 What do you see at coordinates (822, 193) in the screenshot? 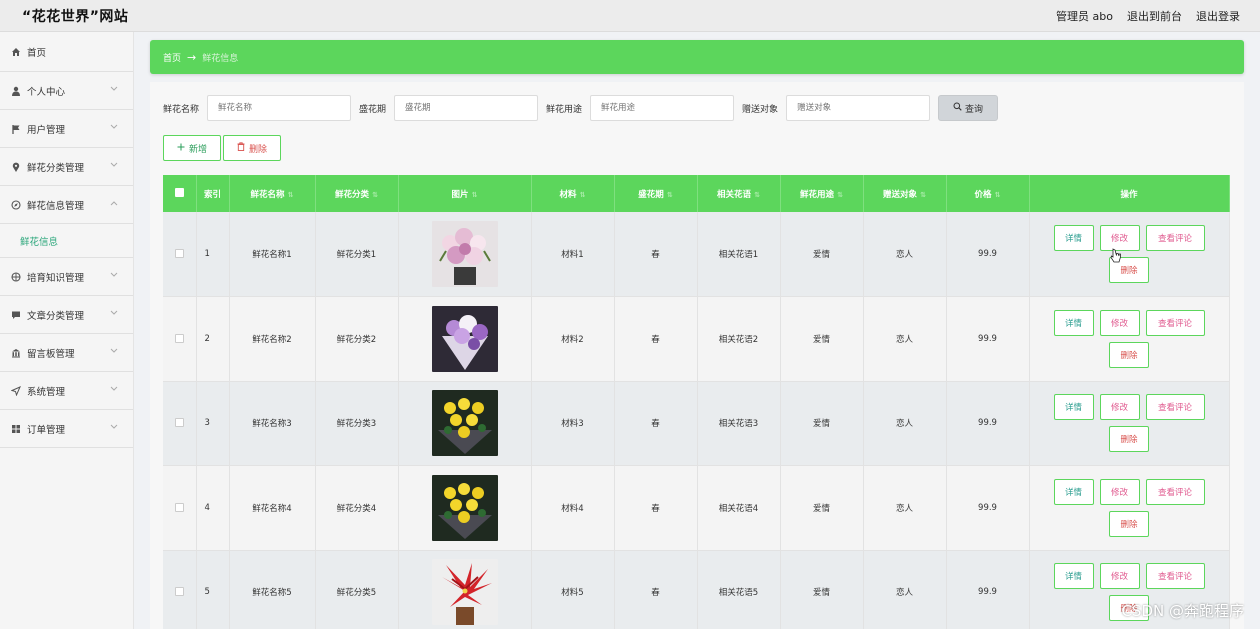
I see `column-header: 鲜花用途 ⇅` at bounding box center [822, 193].